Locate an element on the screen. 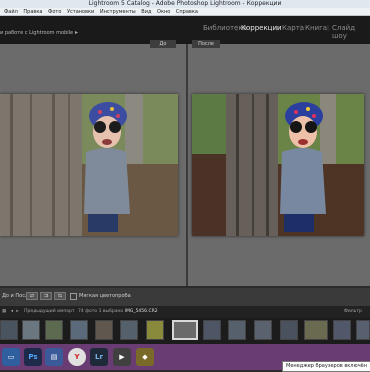 This screenshot has height=372, width=370. compare-divider is located at coordinates (187, 165).